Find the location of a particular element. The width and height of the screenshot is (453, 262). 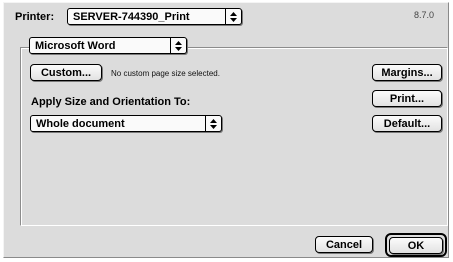

app-settings-popup: Microsoft Word is located at coordinates (108, 45).